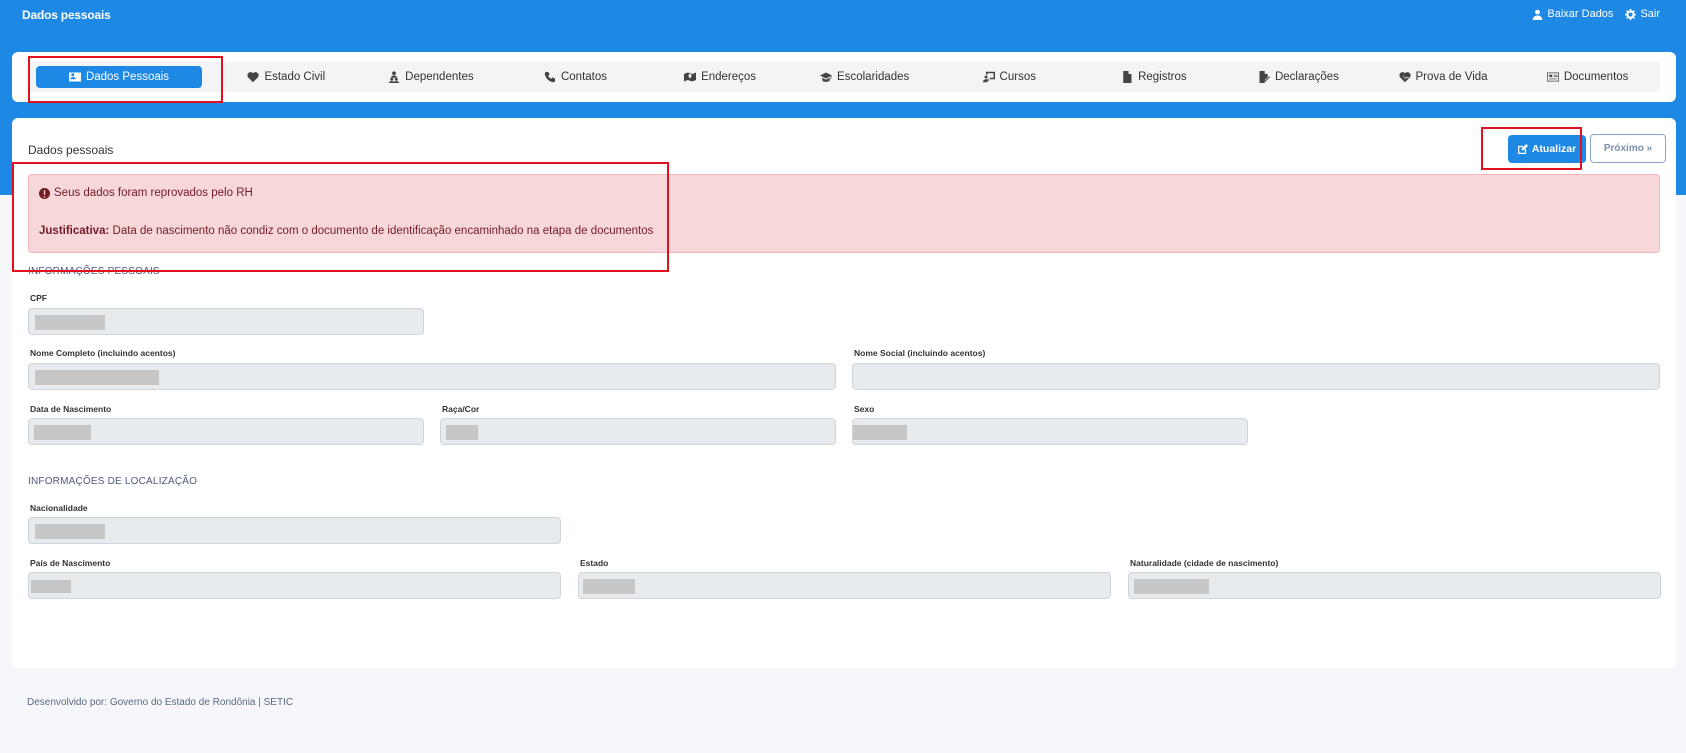 This screenshot has width=1686, height=753. I want to click on next-button-label: Próximo », so click(1628, 148).